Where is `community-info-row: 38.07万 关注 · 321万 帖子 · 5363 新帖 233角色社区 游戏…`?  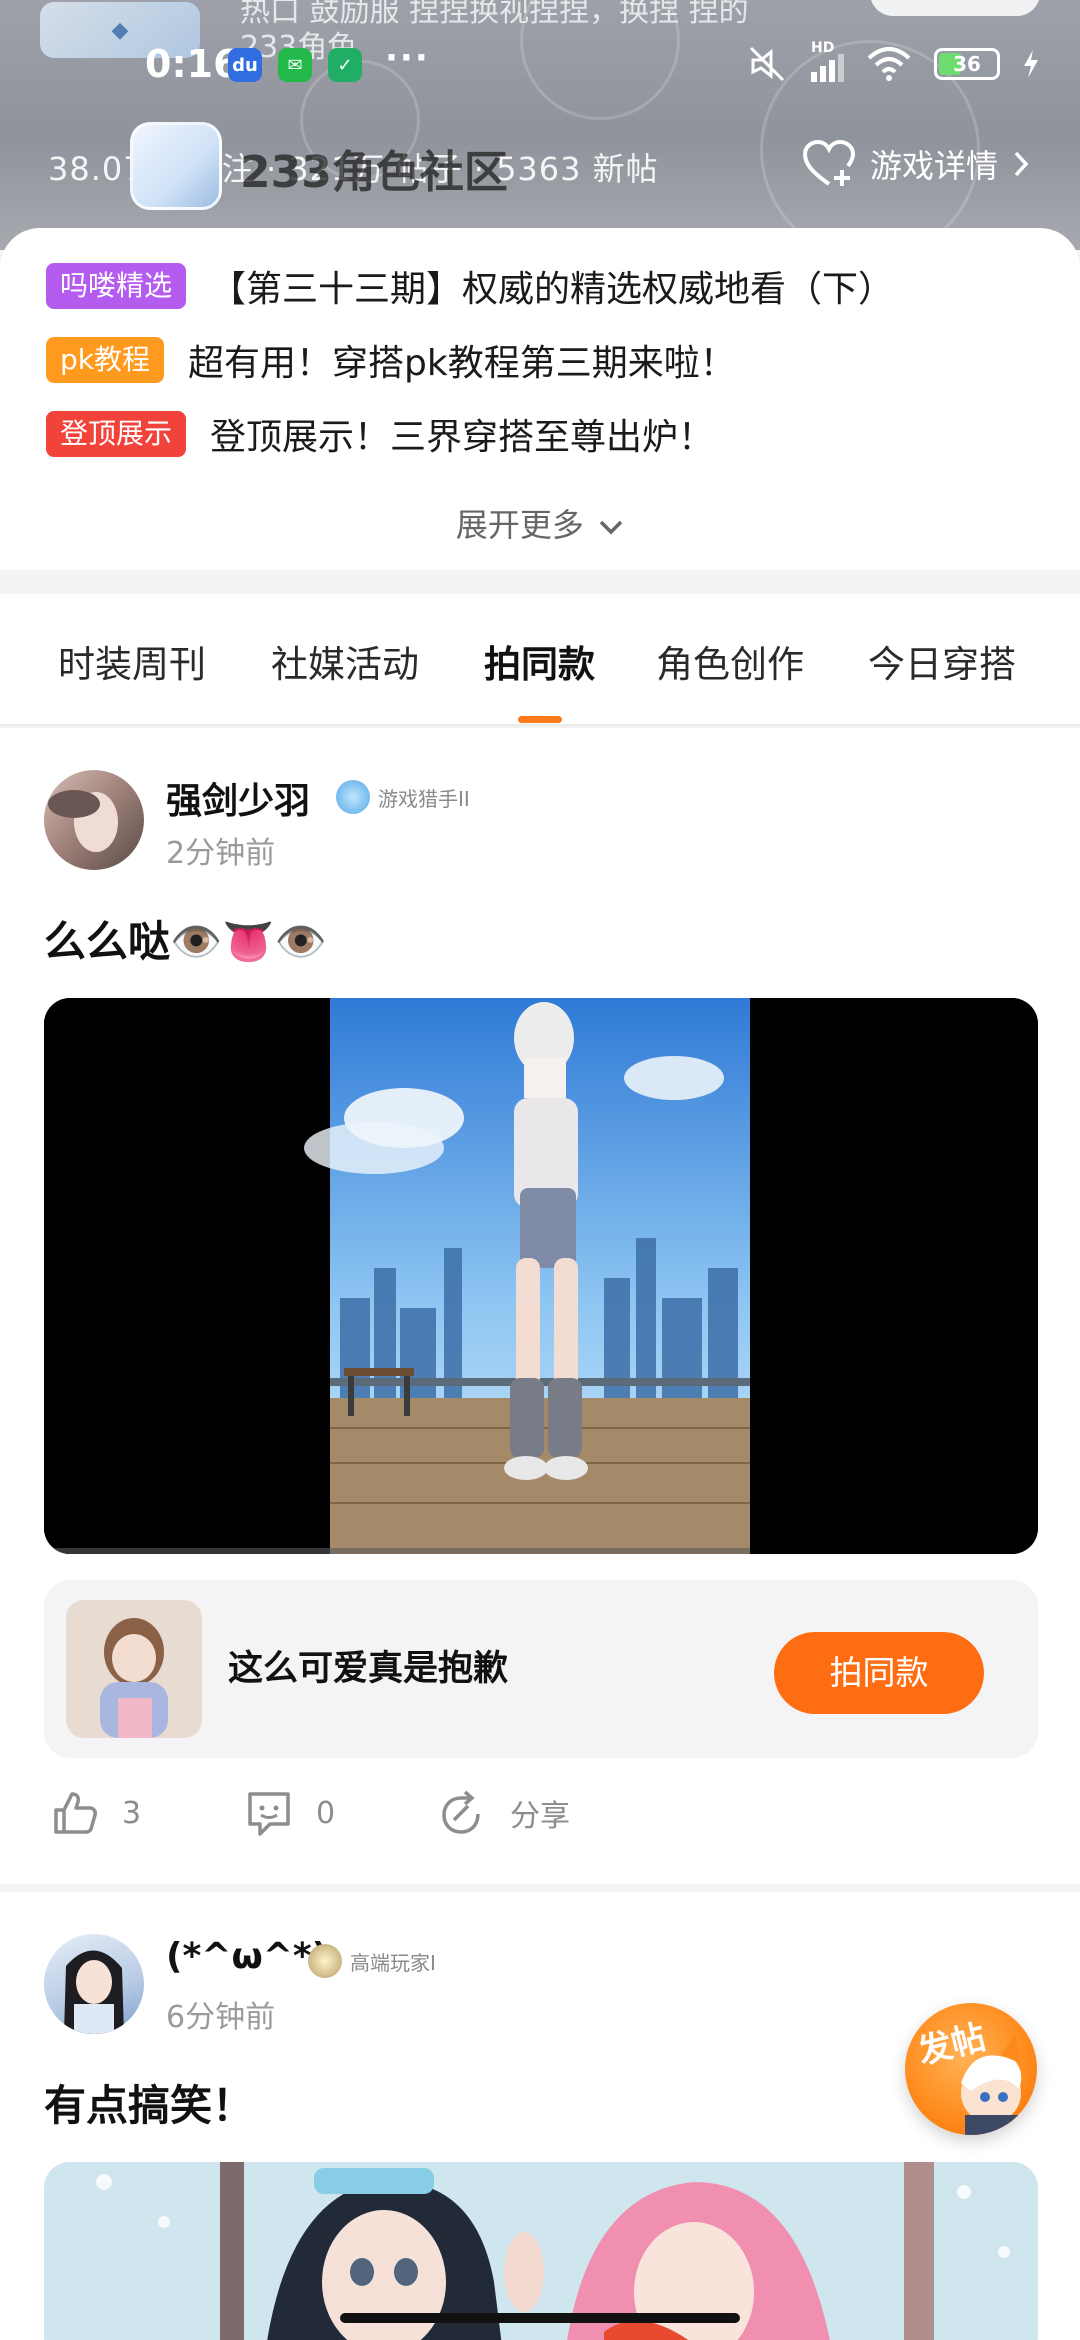 community-info-row: 38.07万 关注 · 321万 帖子 · 5363 新帖 233角色社区 游戏… is located at coordinates (540, 166).